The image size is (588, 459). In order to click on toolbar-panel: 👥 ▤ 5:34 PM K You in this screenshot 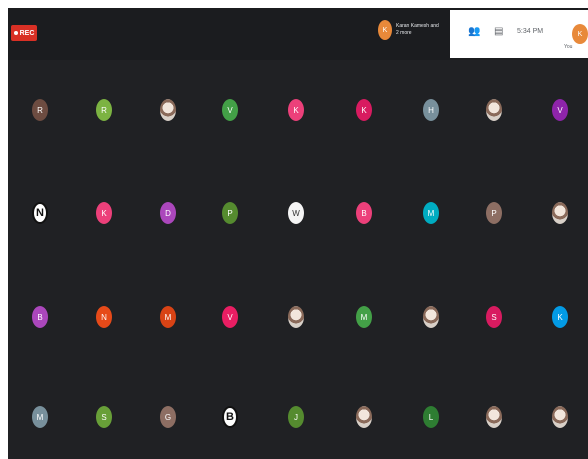, I will do `click(519, 34)`.